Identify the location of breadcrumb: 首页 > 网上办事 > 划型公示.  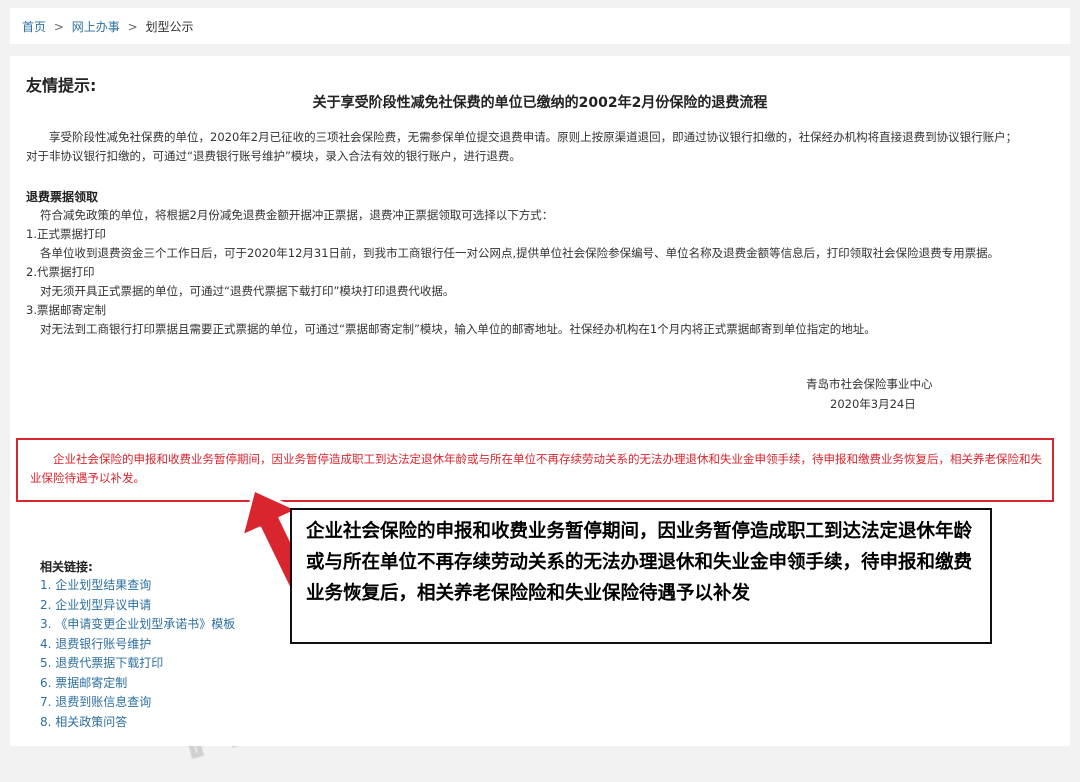
(540, 26).